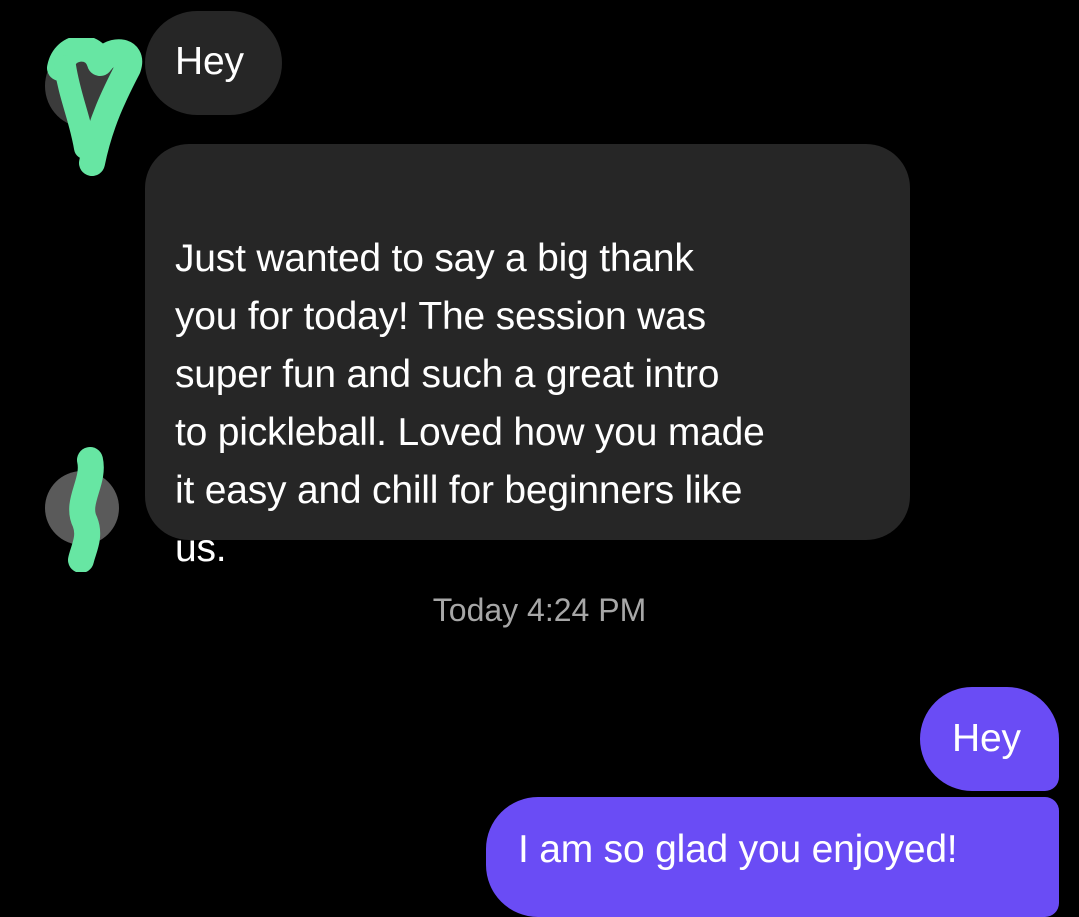  Describe the element at coordinates (539, 610) in the screenshot. I see `message-timestamp: Today 4:24 PM` at that location.